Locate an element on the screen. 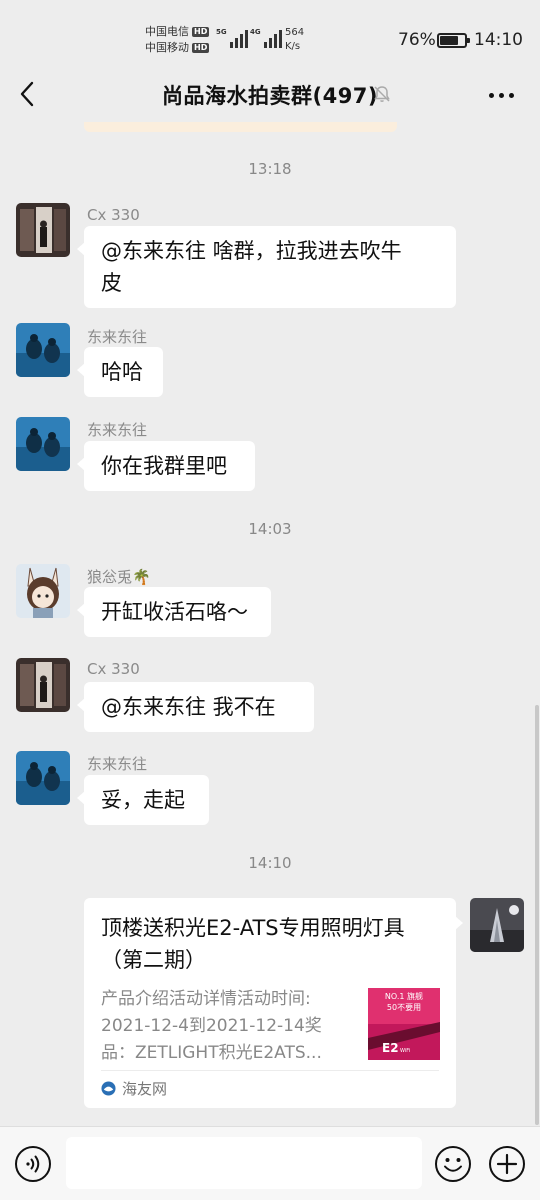  emoji-icon is located at coordinates (453, 1164).